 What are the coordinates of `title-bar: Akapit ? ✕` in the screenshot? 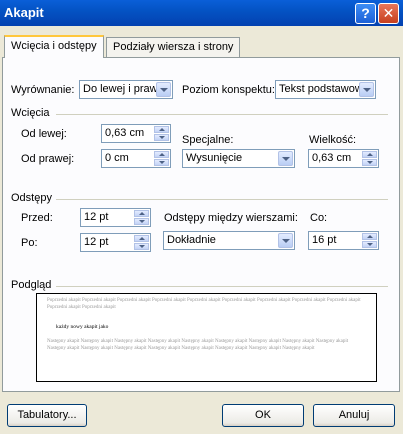 It's located at (201, 13).